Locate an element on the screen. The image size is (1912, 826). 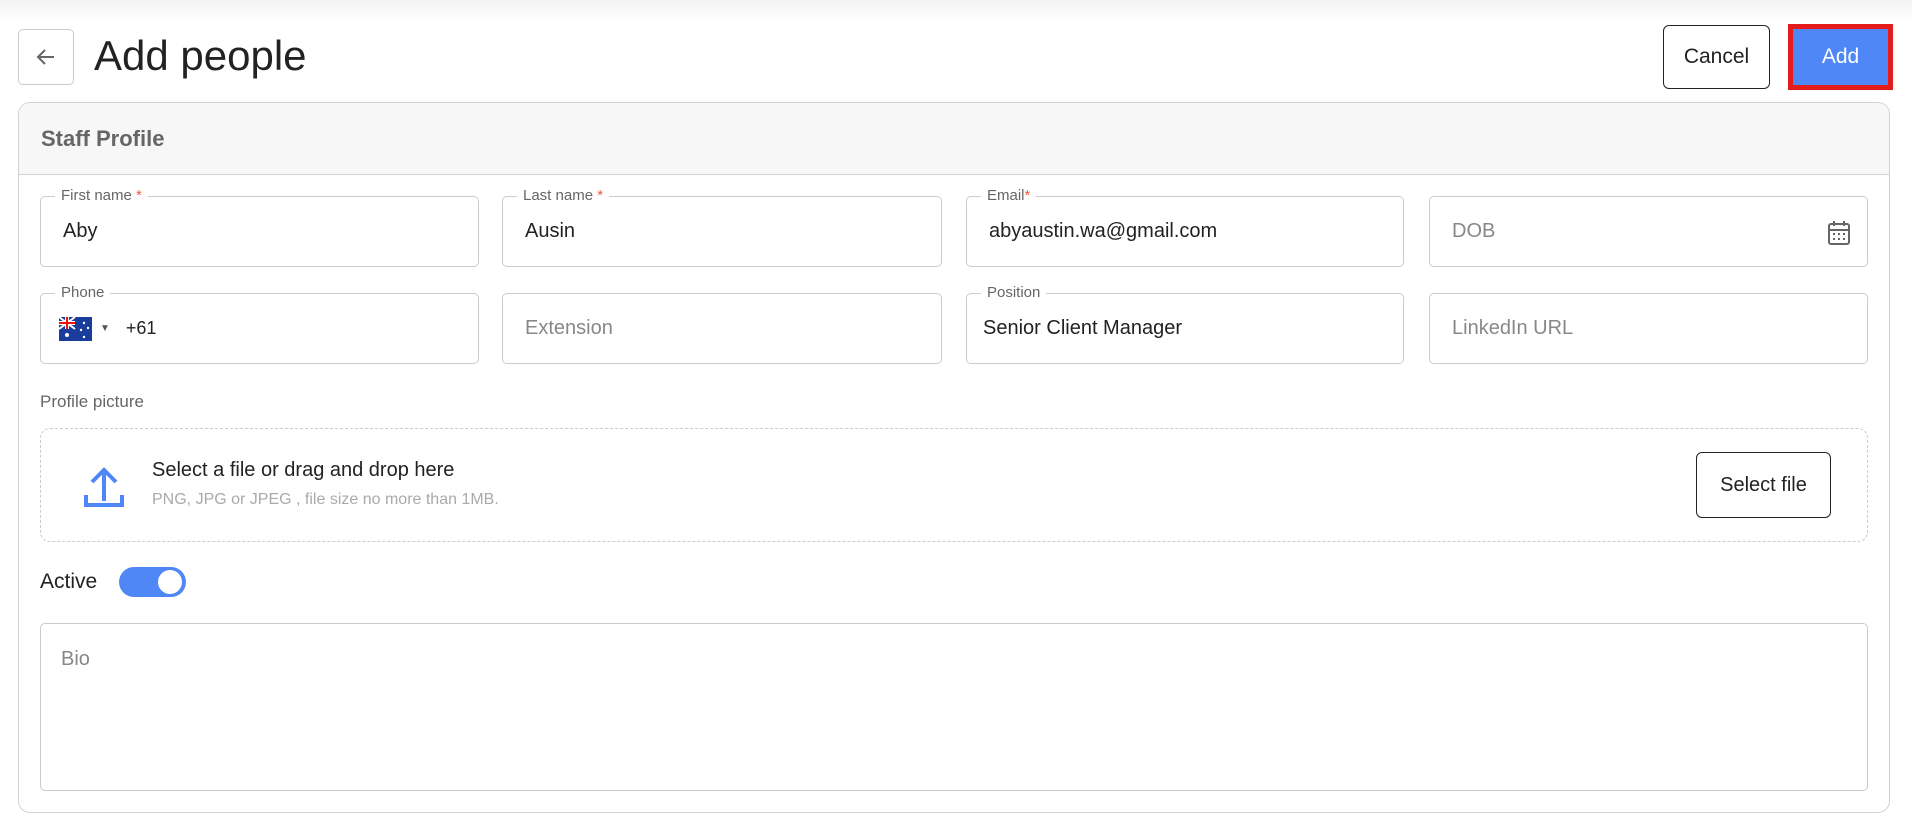
toggle-knob is located at coordinates (170, 582).